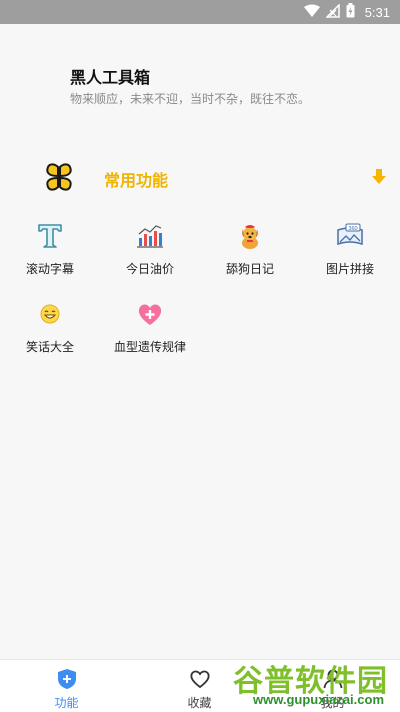 This screenshot has height=712, width=400. Describe the element at coordinates (67, 679) in the screenshot. I see `shield-plus-icon` at that location.